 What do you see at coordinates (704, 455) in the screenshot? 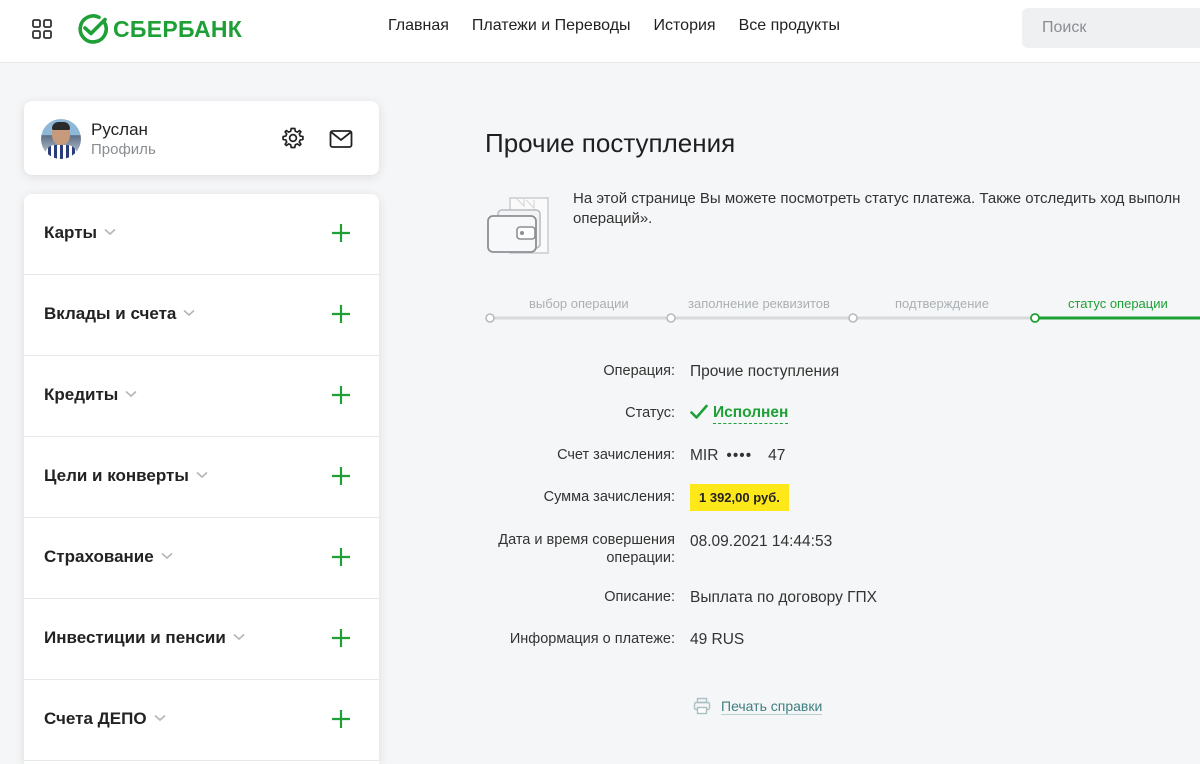
I see `card-type: MIR` at bounding box center [704, 455].